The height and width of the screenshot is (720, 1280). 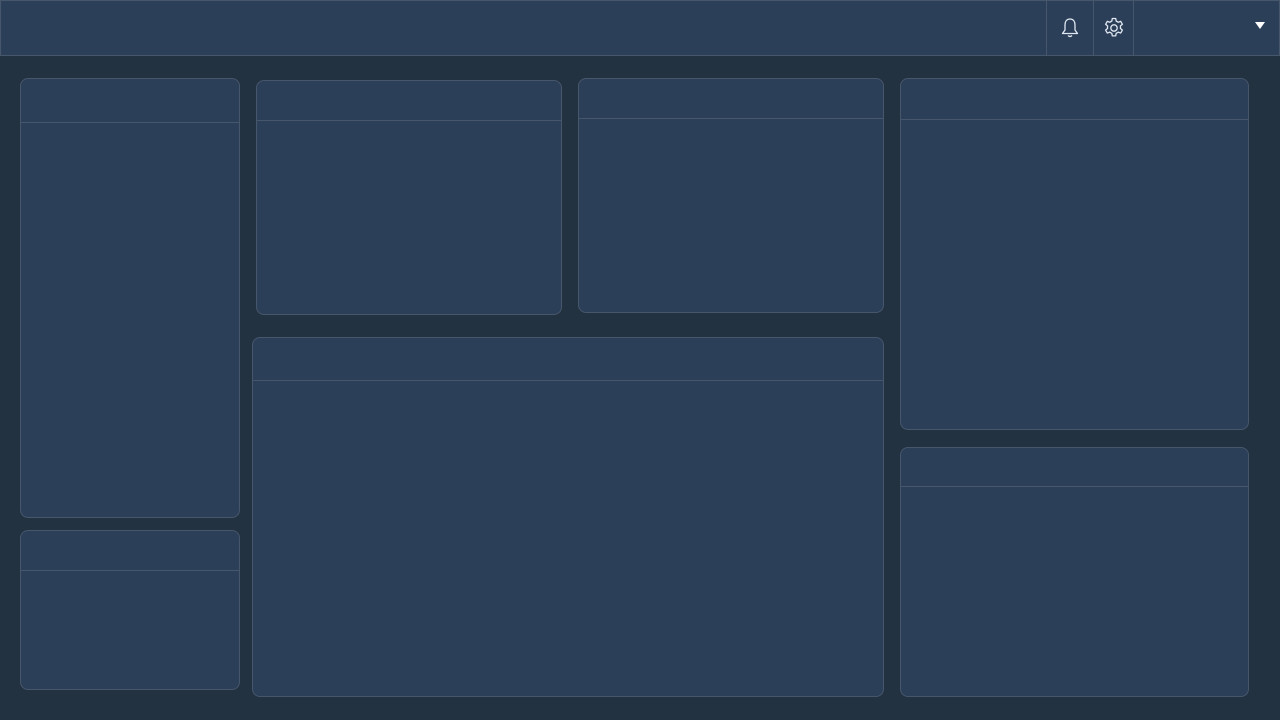 I want to click on panel-center-right, so click(x=731, y=195).